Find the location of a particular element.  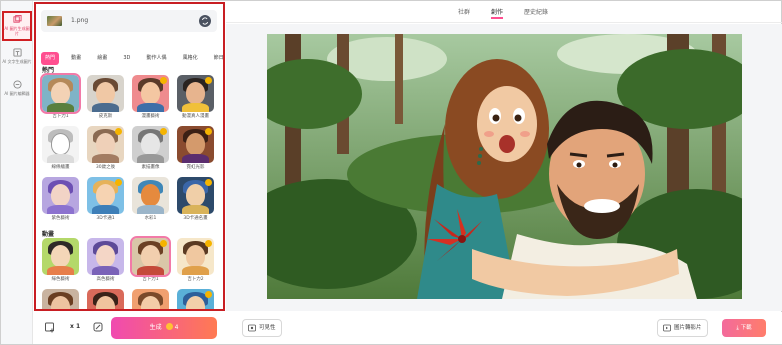

left-rail: AI 圖片生成圖片 AI 文字生成圖片 AI 圖片編輯器 is located at coordinates (17, 172).